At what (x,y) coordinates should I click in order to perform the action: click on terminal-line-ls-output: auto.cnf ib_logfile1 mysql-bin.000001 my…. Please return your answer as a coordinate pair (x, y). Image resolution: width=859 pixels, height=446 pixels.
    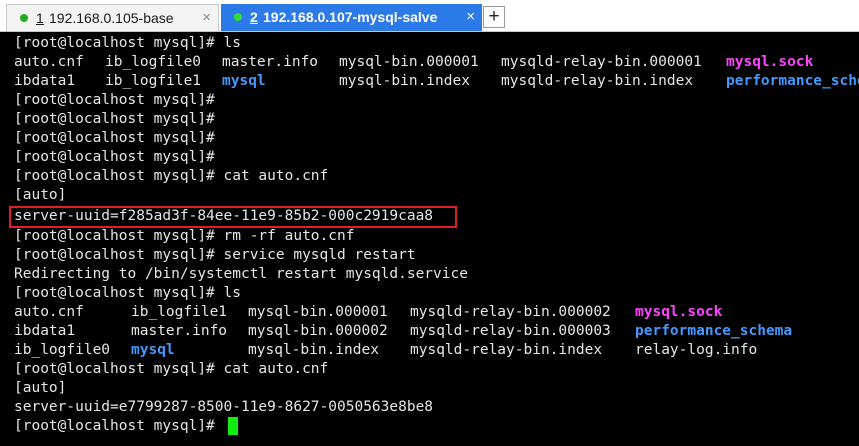
    Looking at the image, I should click on (368, 312).